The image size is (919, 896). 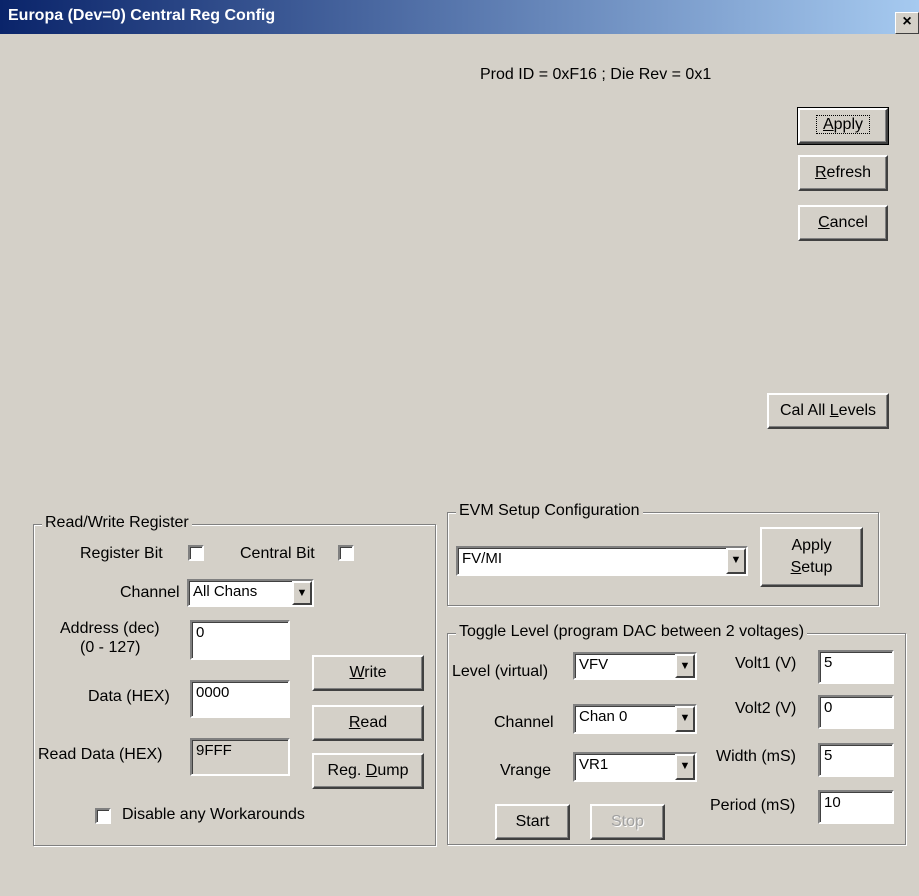 I want to click on width-label: Width (mS), so click(x=756, y=756).